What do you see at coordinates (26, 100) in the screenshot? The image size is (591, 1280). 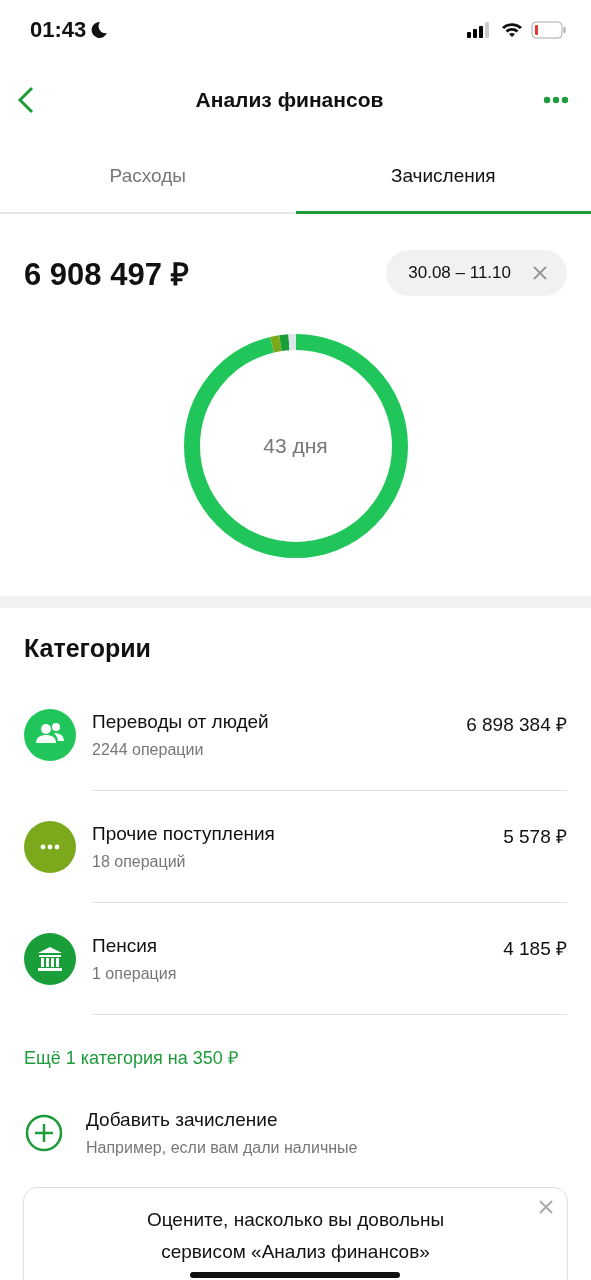 I see `back-icon` at bounding box center [26, 100].